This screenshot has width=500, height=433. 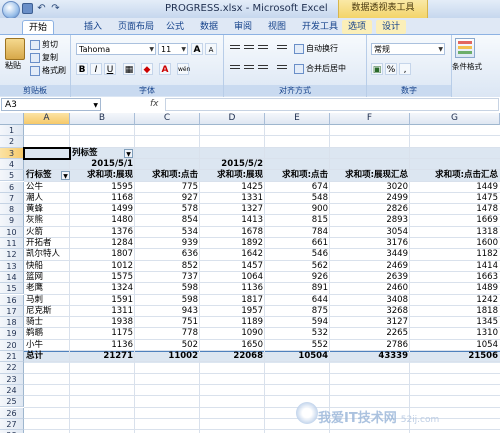 What do you see at coordinates (263, 68) in the screenshot?
I see `align-right-icon` at bounding box center [263, 68].